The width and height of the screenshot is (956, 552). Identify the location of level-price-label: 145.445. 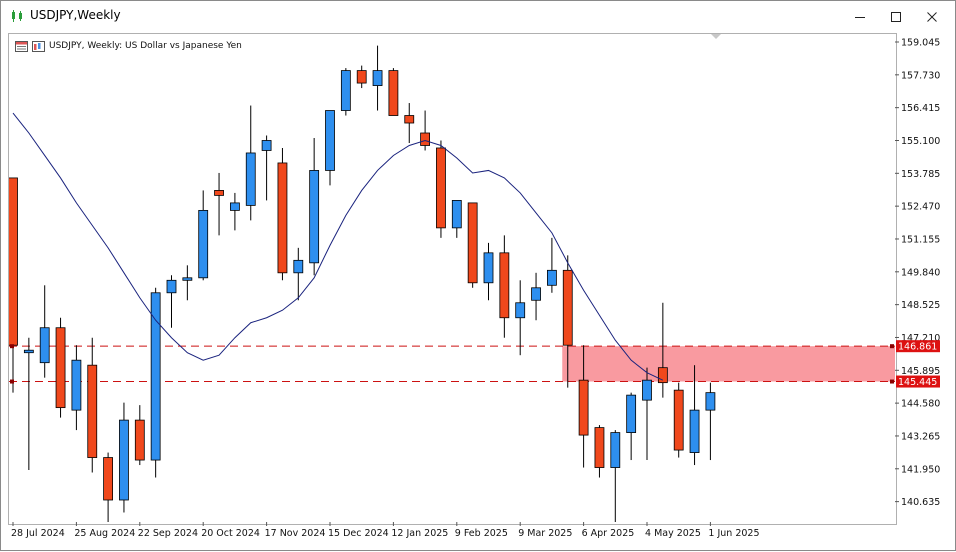
(917, 382).